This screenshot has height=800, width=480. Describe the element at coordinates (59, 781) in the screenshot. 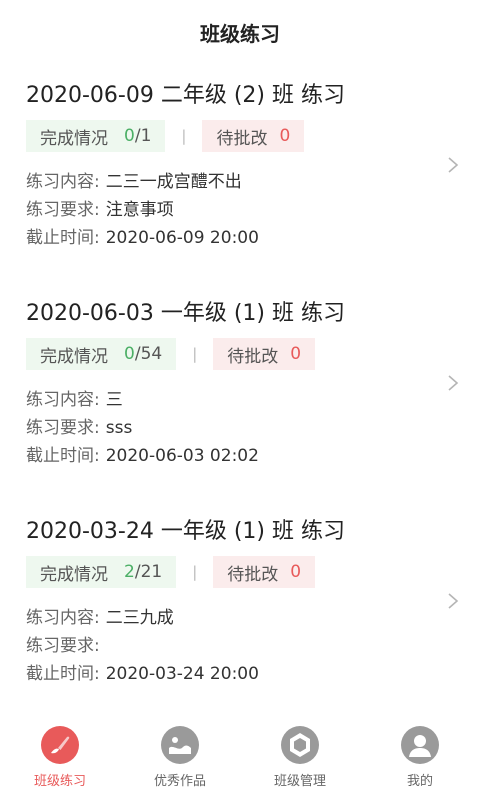

I see `tab-label: 班级练习` at that location.